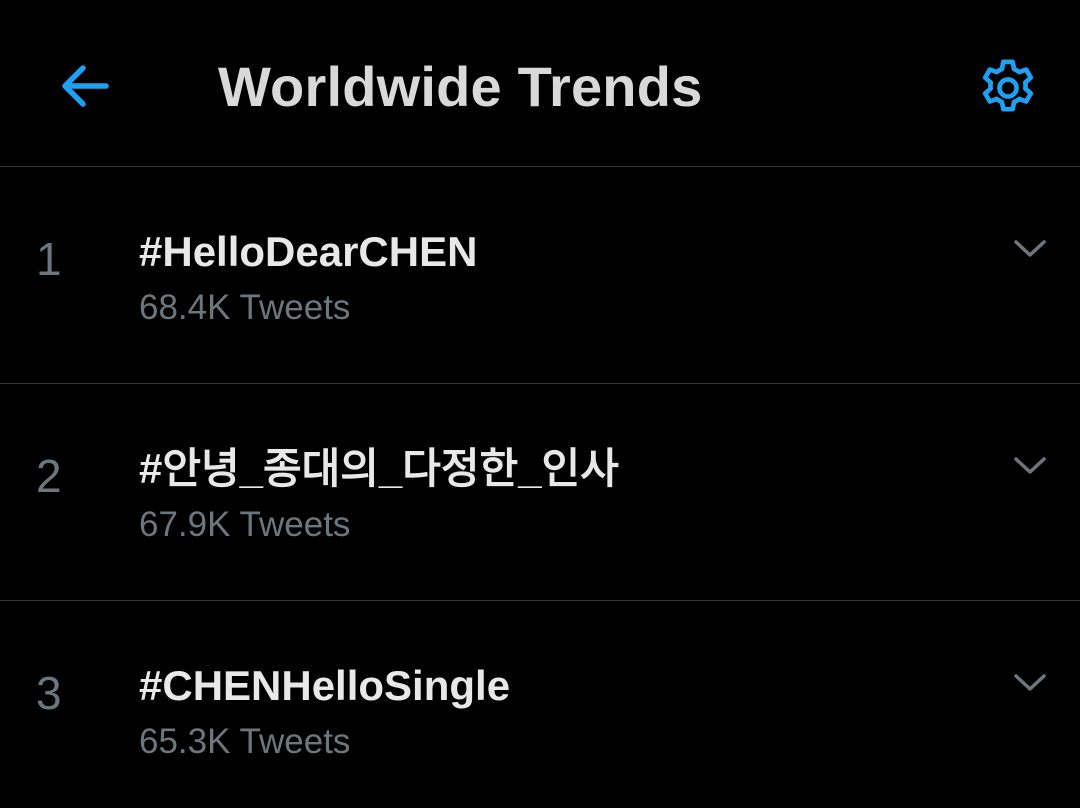 Image resolution: width=1080 pixels, height=808 pixels. Describe the element at coordinates (49, 476) in the screenshot. I see `trend-rank: 2` at that location.